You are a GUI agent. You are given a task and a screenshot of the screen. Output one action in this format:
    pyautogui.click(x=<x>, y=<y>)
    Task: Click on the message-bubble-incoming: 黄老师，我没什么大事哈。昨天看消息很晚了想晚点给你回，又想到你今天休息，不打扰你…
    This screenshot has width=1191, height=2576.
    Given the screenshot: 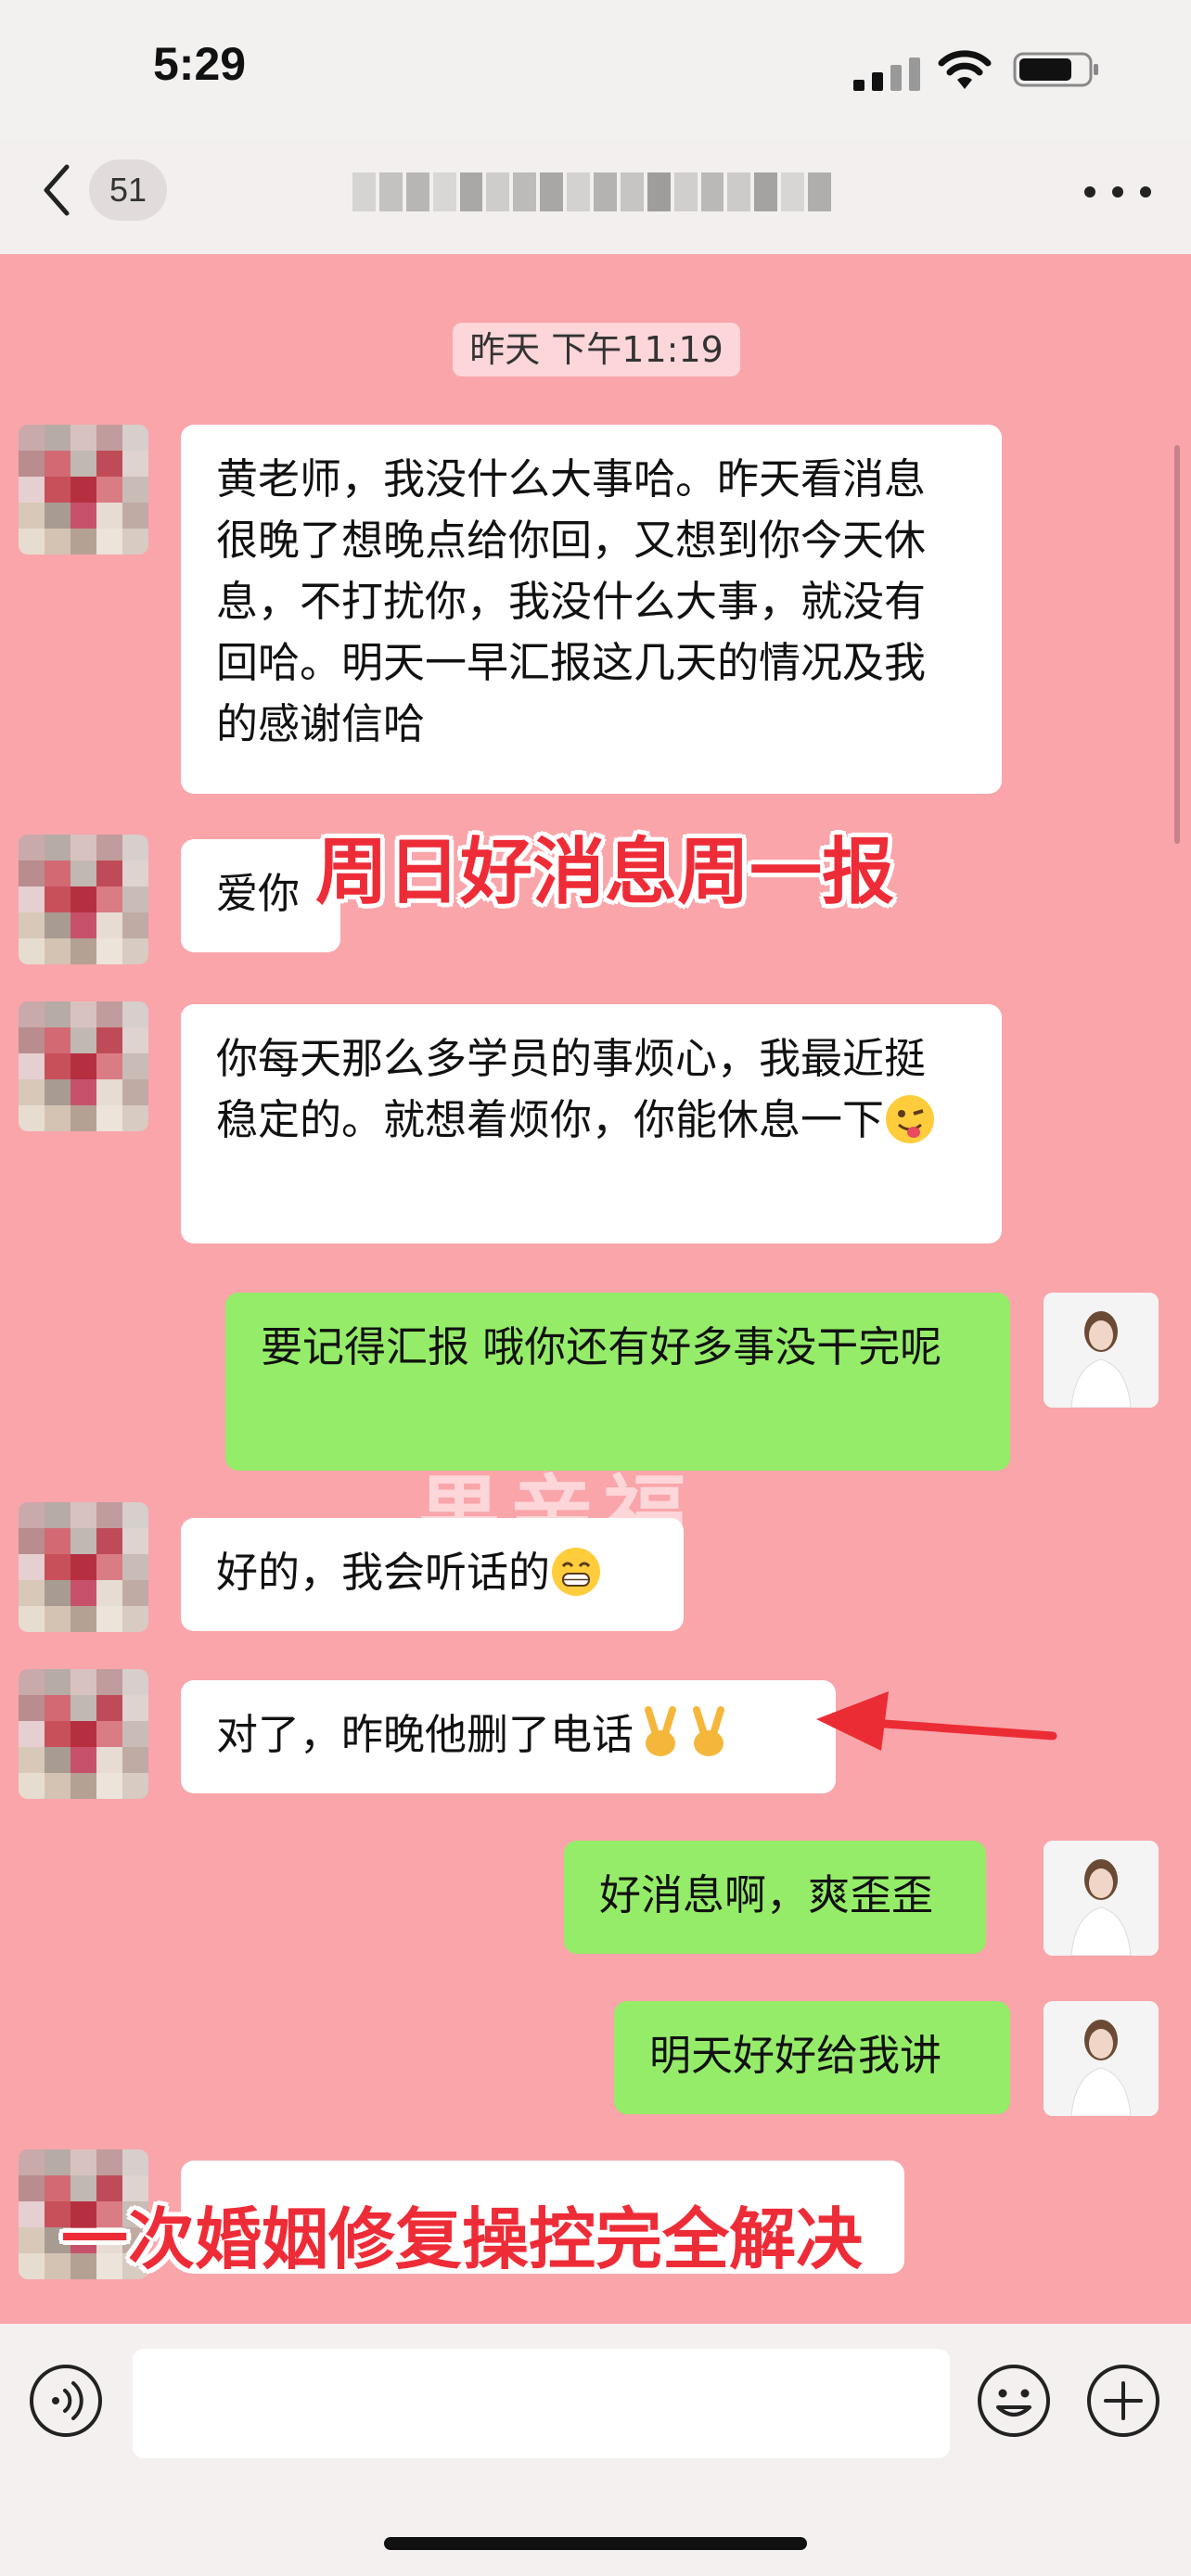 What is the action you would take?
    pyautogui.click(x=591, y=609)
    